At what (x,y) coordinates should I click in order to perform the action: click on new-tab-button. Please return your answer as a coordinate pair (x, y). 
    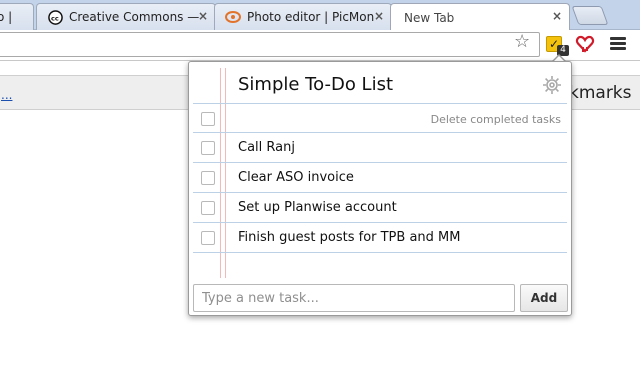
    Looking at the image, I should click on (590, 15).